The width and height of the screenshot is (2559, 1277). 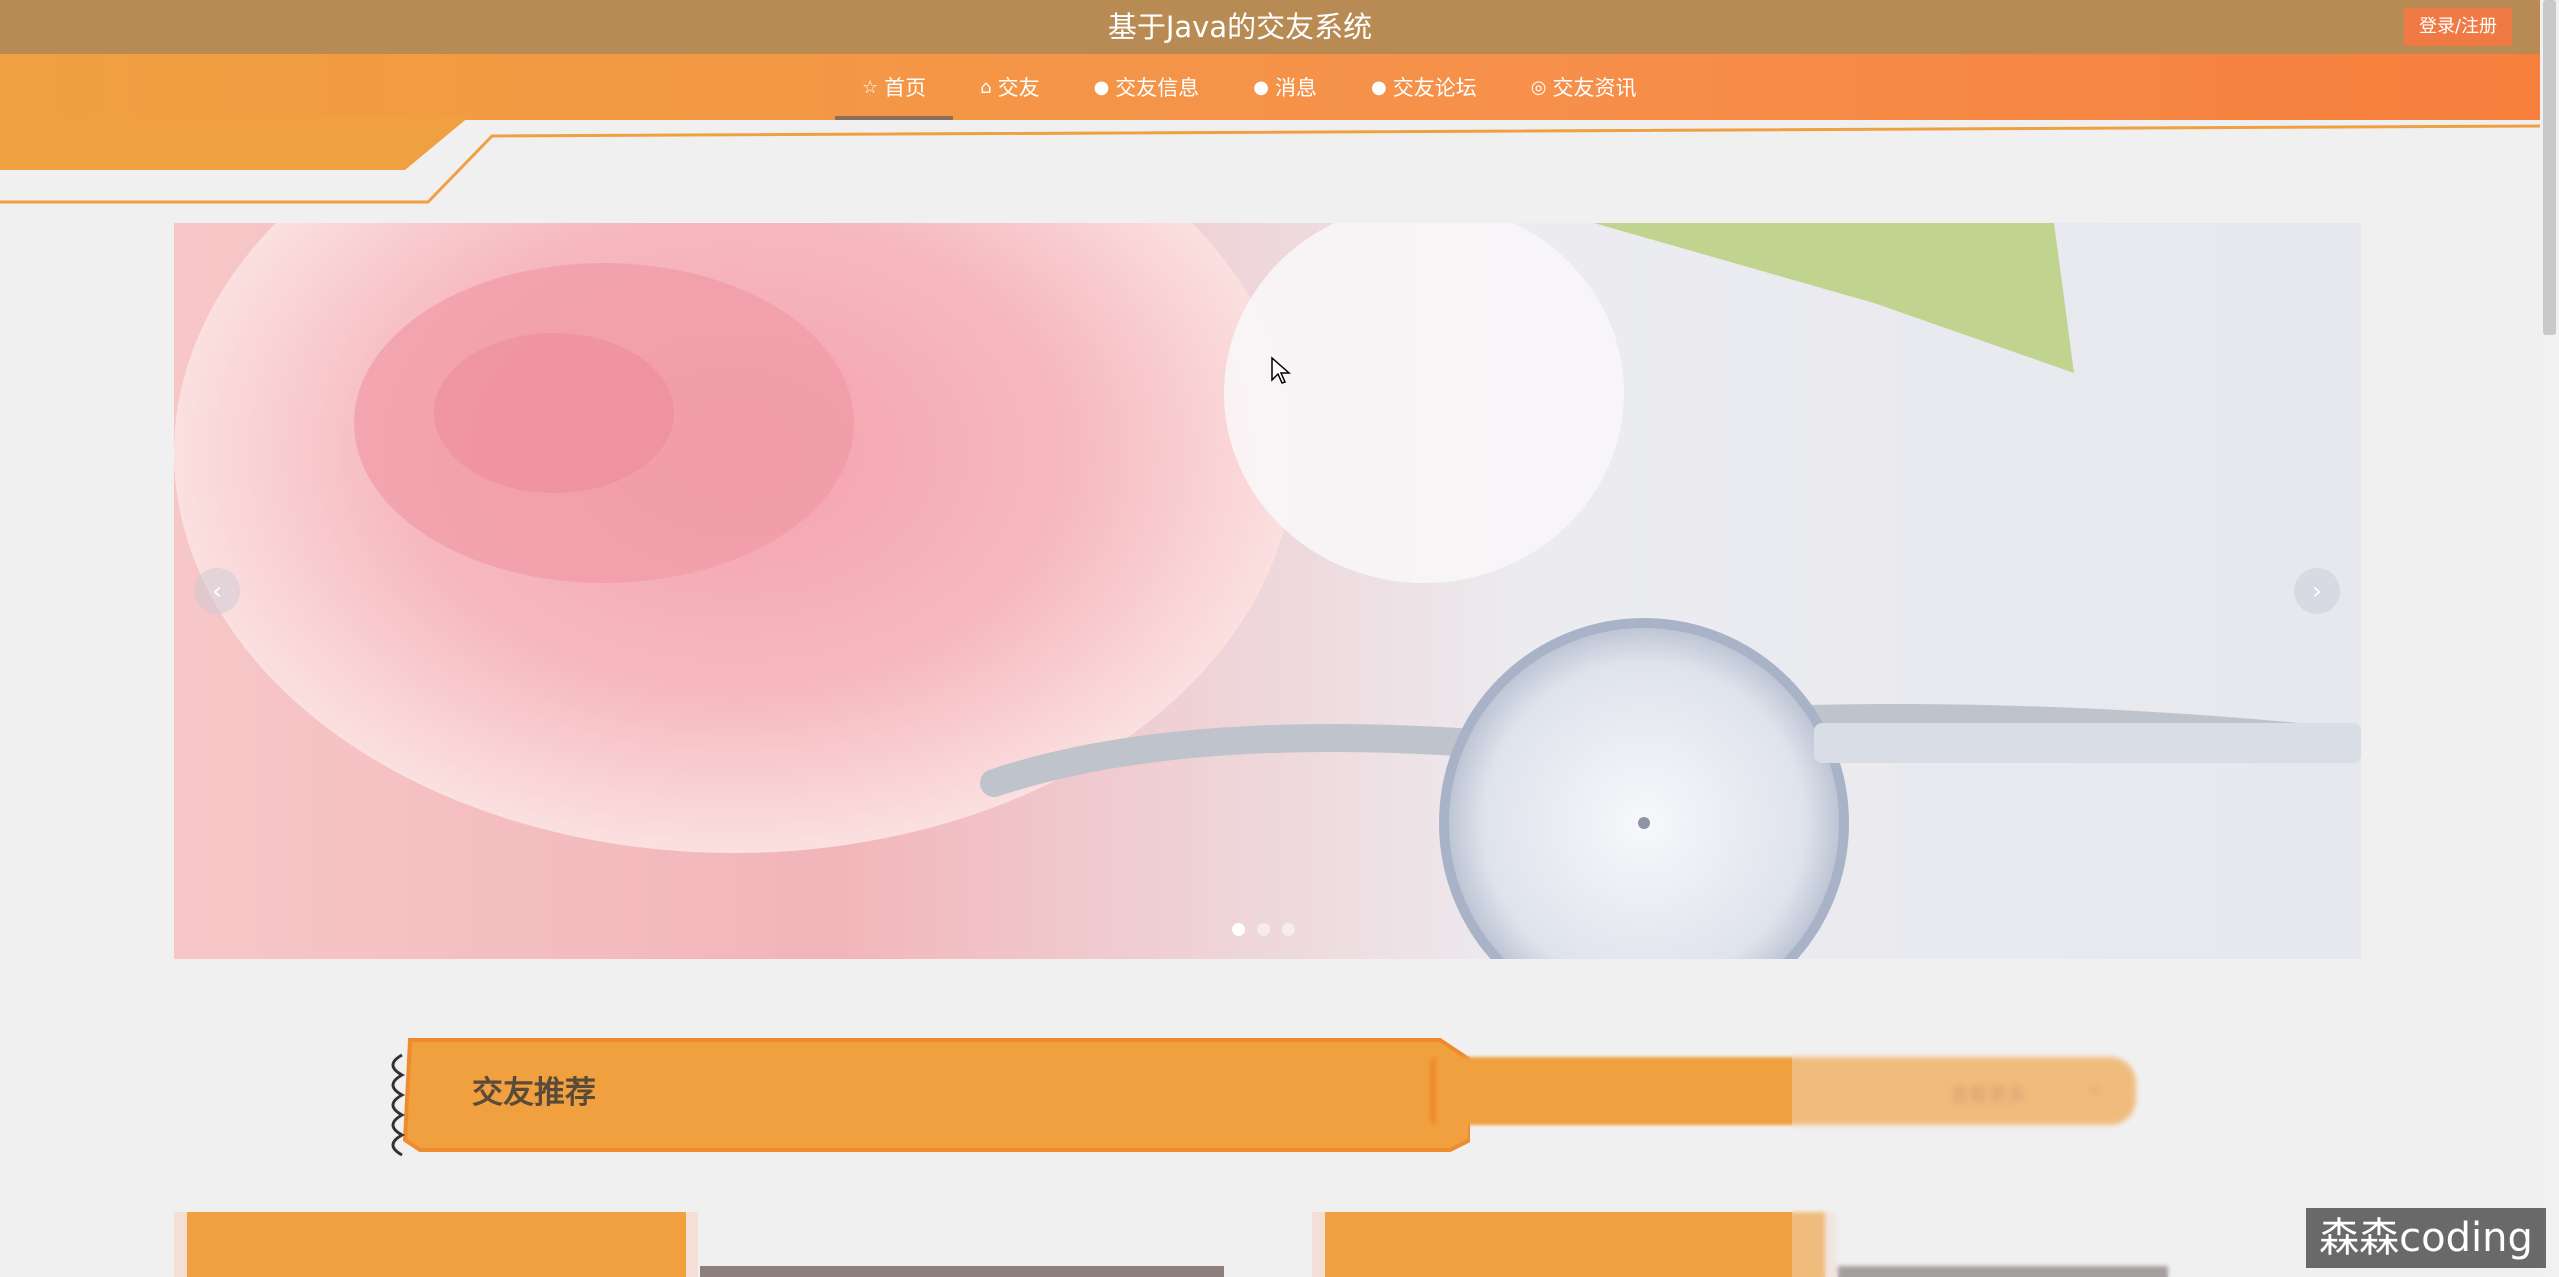 I want to click on globe-icon: ◎, so click(x=1538, y=87).